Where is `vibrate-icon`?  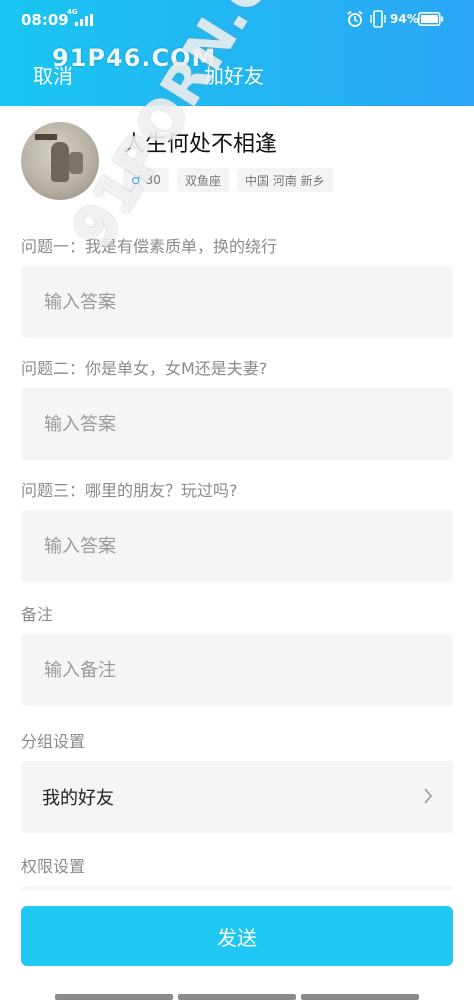 vibrate-icon is located at coordinates (378, 19).